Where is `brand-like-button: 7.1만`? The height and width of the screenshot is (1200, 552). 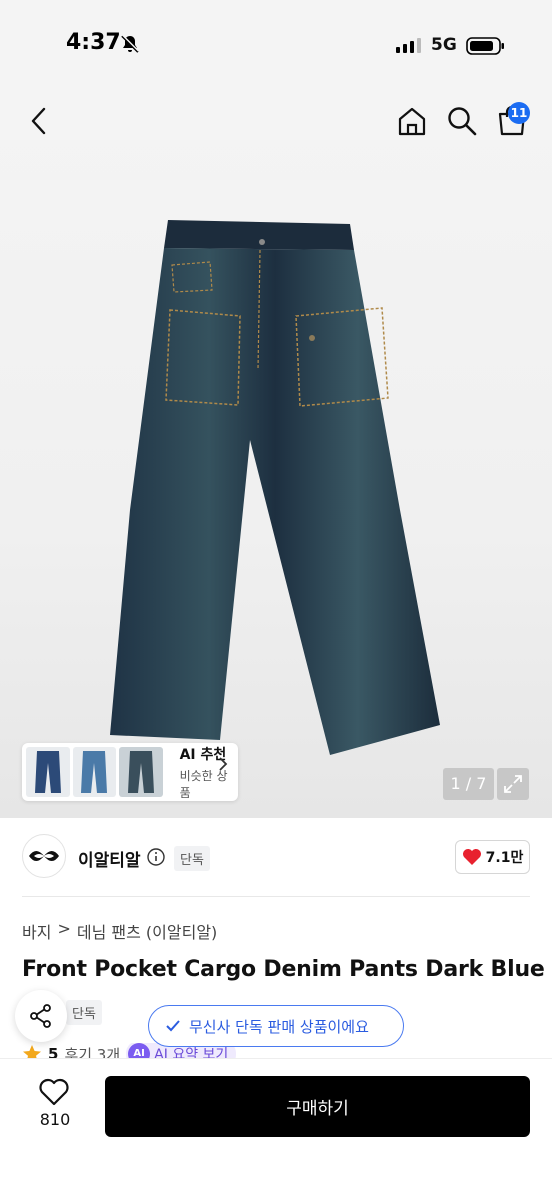 brand-like-button: 7.1만 is located at coordinates (492, 857).